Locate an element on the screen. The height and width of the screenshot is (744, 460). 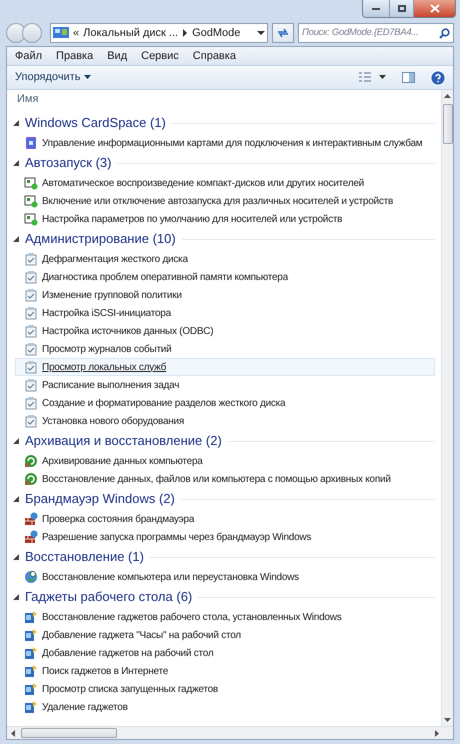
breadcrumb-arrow-icon is located at coordinates (185, 33).